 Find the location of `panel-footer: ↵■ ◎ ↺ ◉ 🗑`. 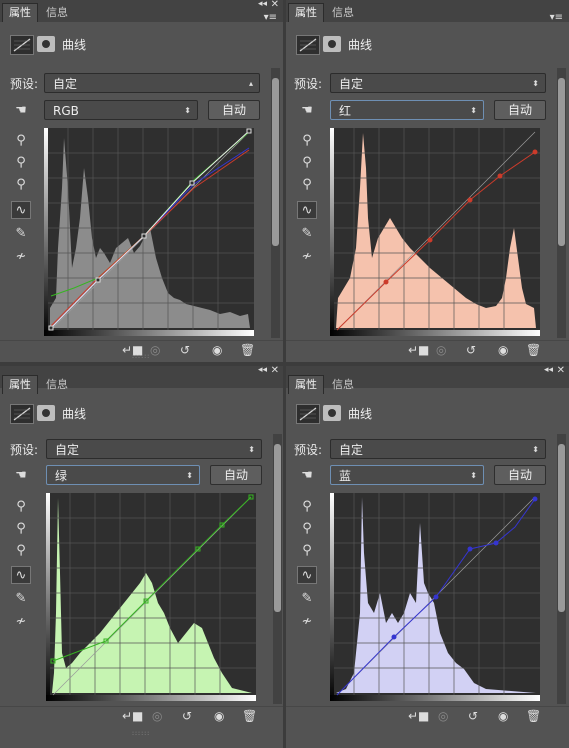

panel-footer: ↵■ ◎ ↺ ◉ 🗑 is located at coordinates (427, 350).